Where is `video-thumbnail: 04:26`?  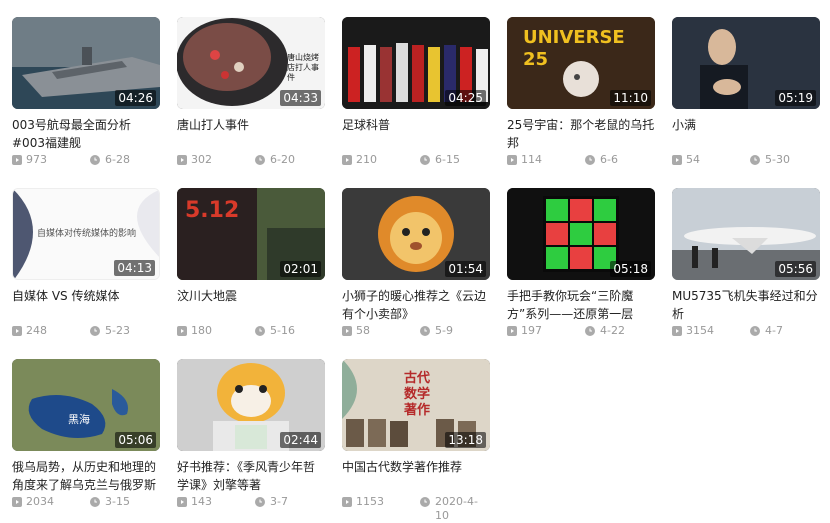 video-thumbnail: 04:26 is located at coordinates (86, 63).